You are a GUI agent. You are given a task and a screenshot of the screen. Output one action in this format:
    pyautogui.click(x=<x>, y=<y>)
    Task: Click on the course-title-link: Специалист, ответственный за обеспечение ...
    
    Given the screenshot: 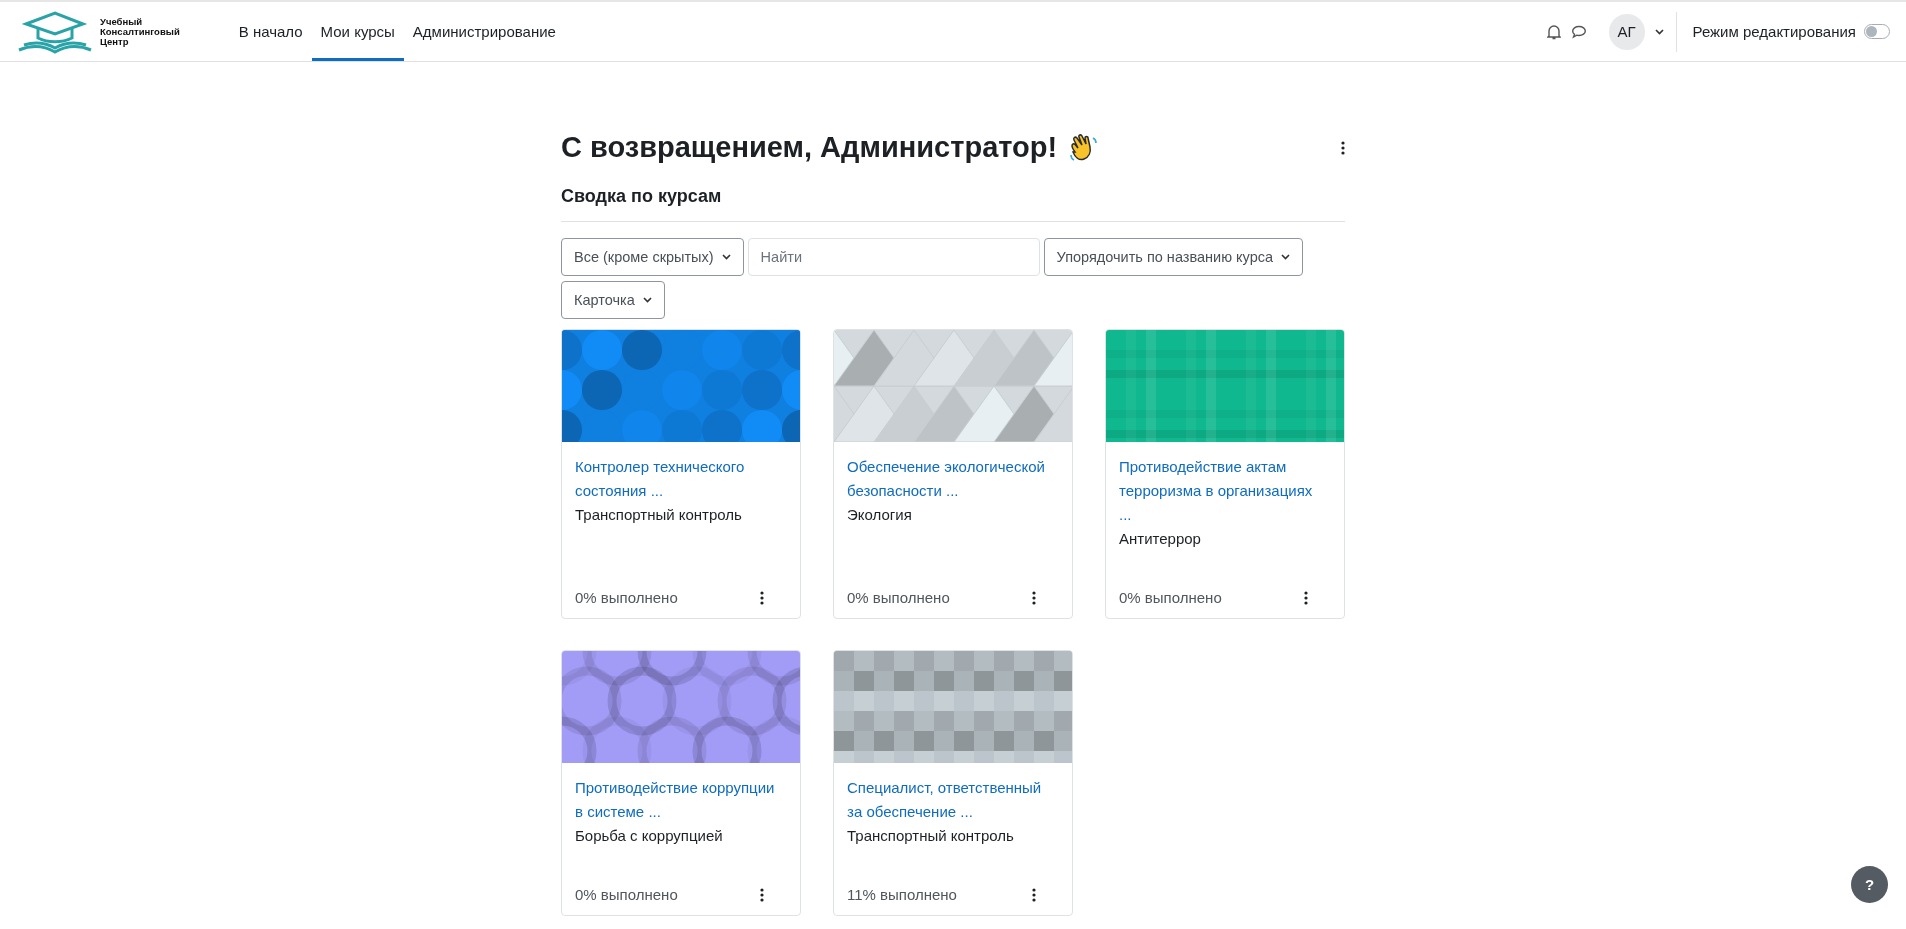 What is the action you would take?
    pyautogui.click(x=948, y=800)
    